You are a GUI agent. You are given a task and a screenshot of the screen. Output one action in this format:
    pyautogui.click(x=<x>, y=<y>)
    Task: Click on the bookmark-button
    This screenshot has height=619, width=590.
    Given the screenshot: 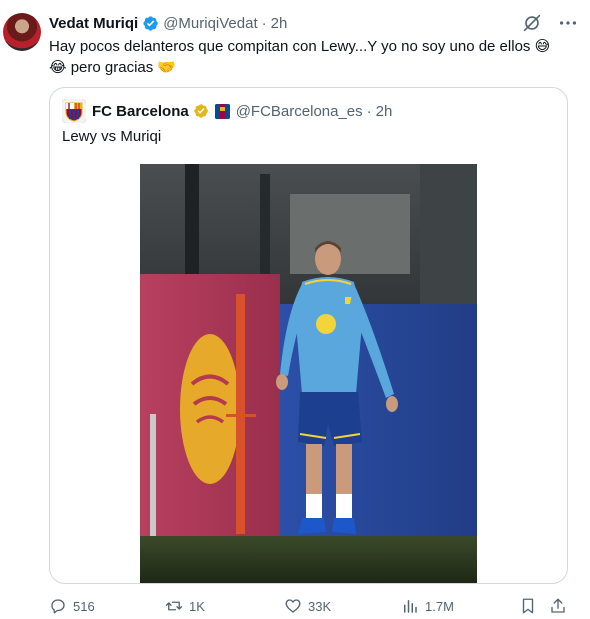 What is the action you would take?
    pyautogui.click(x=531, y=606)
    